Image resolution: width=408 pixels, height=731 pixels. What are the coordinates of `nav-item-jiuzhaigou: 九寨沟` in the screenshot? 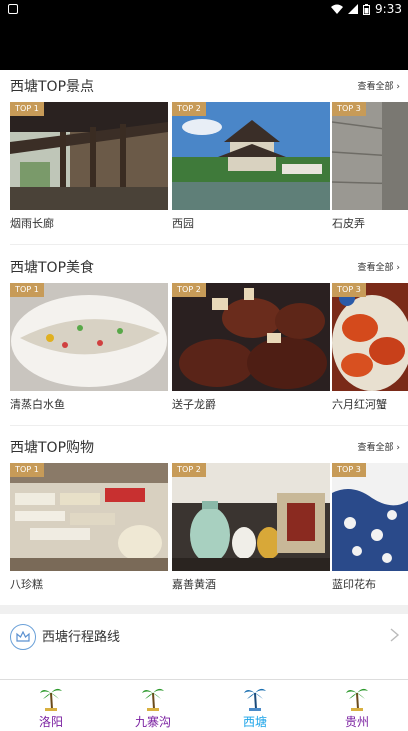 It's located at (153, 705).